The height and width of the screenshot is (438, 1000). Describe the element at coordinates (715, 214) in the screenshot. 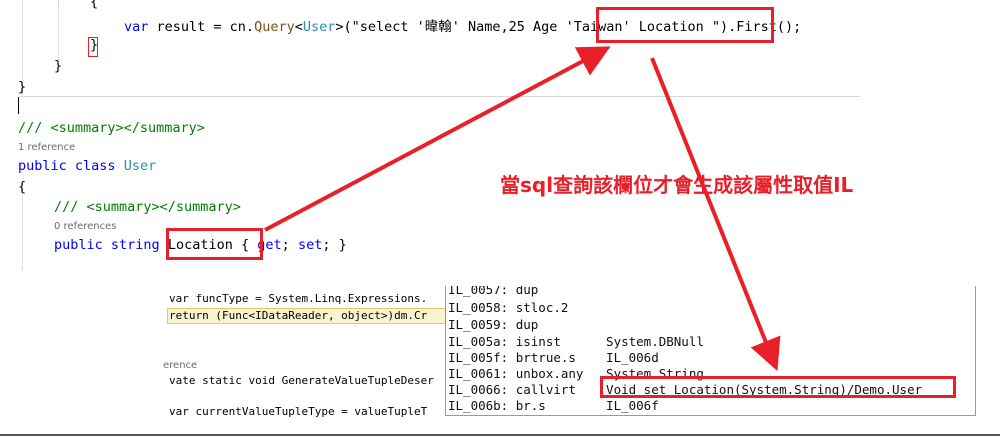

I see `arrow-query-to-il` at that location.